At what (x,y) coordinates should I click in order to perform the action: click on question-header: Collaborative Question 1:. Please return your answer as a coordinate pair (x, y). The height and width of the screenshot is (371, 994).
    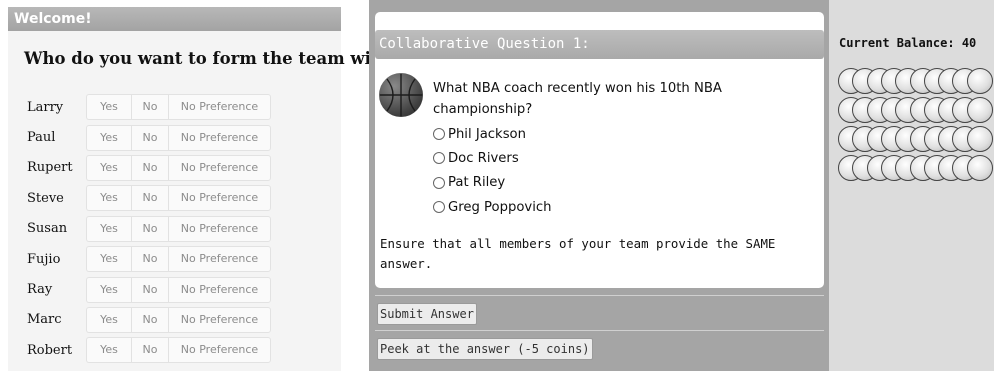
    Looking at the image, I should click on (599, 44).